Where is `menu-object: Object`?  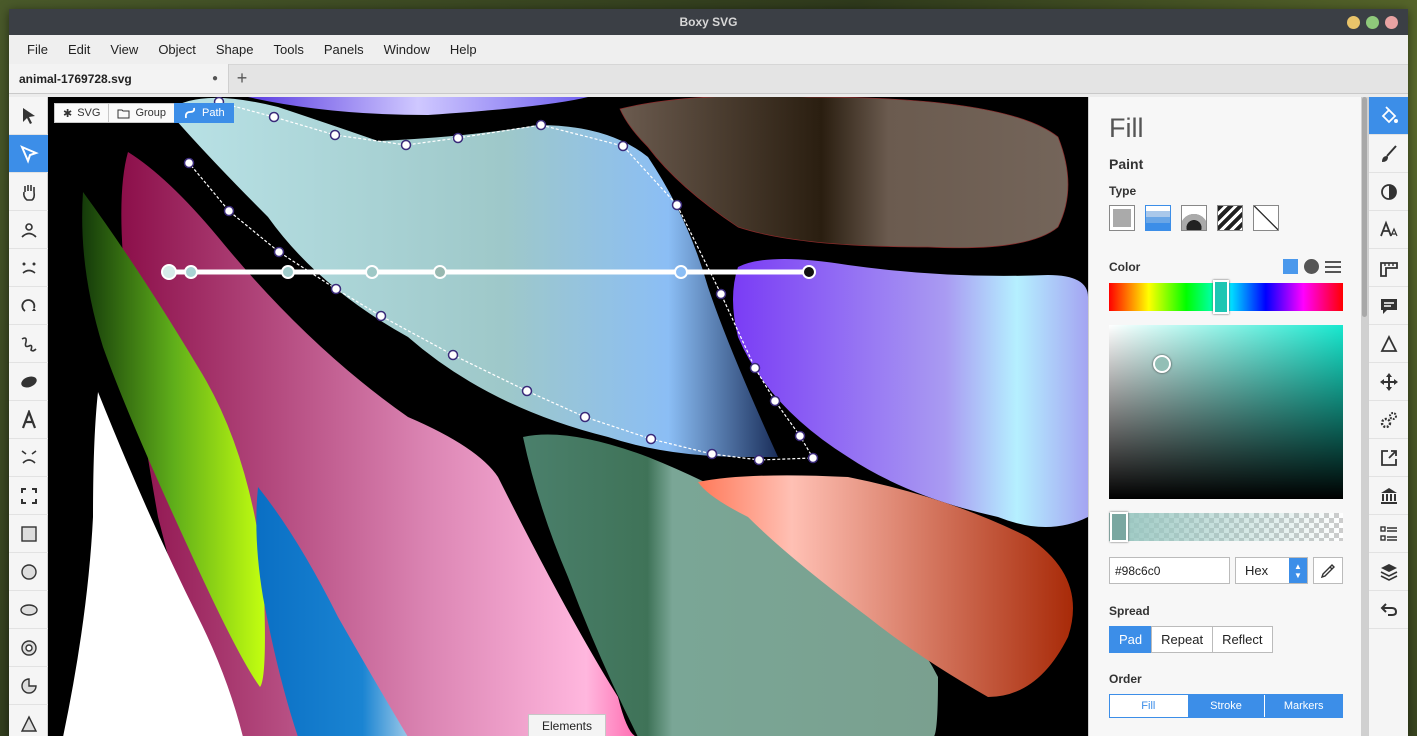
menu-object: Object is located at coordinates (177, 49).